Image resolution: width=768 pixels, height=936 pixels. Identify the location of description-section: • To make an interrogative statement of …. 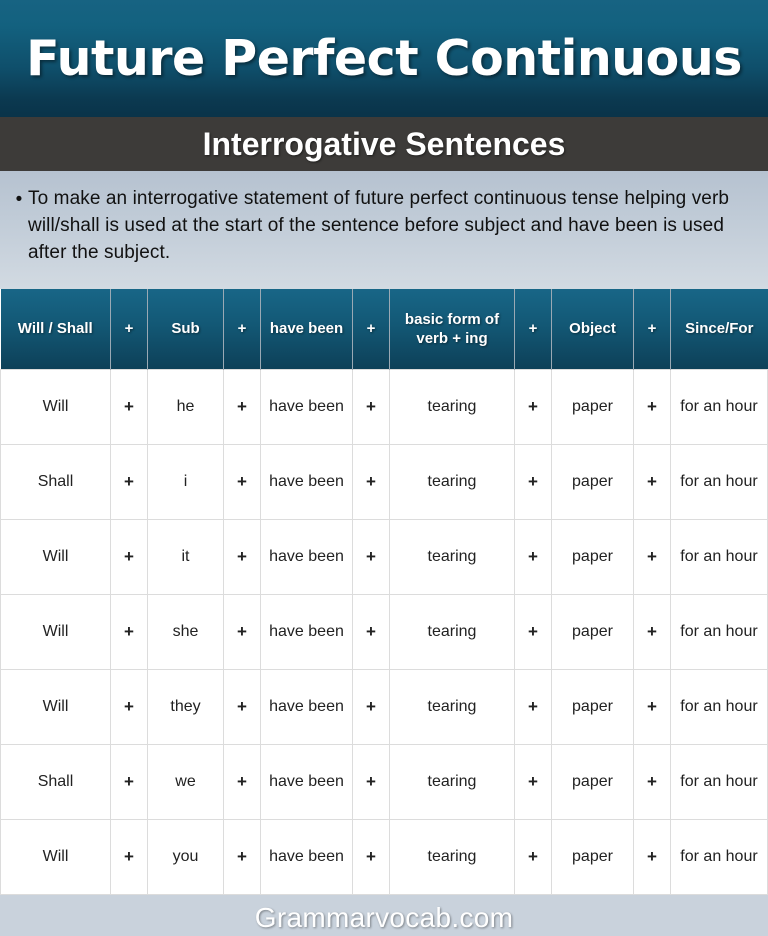
(384, 230).